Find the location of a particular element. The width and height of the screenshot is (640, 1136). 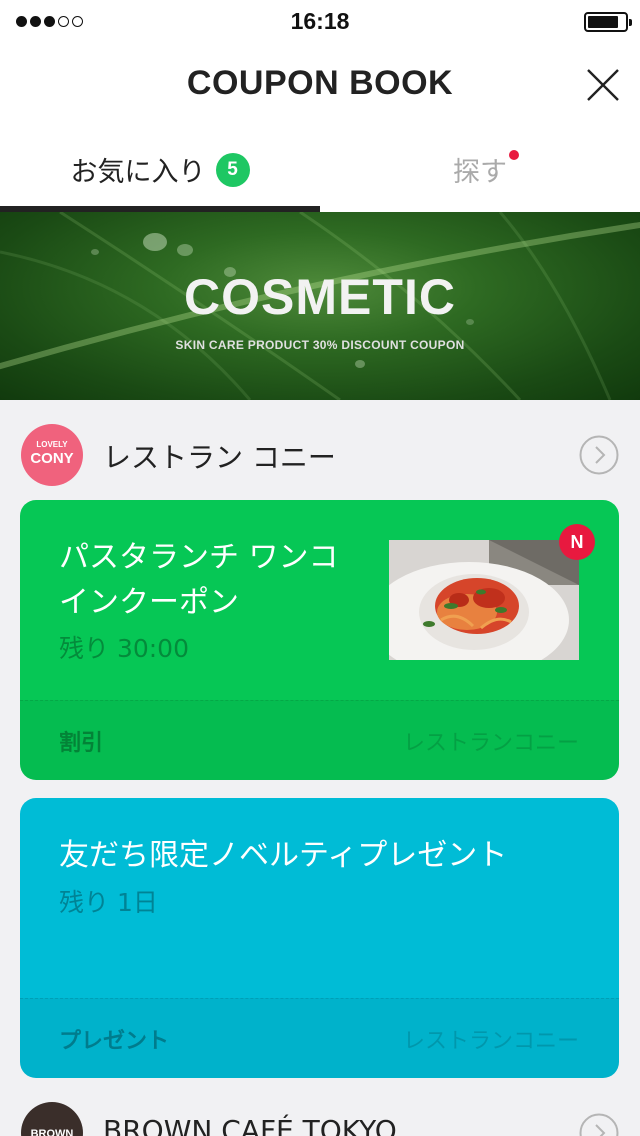

store-header: LOVELY CONY レストラン コニー is located at coordinates (320, 455).